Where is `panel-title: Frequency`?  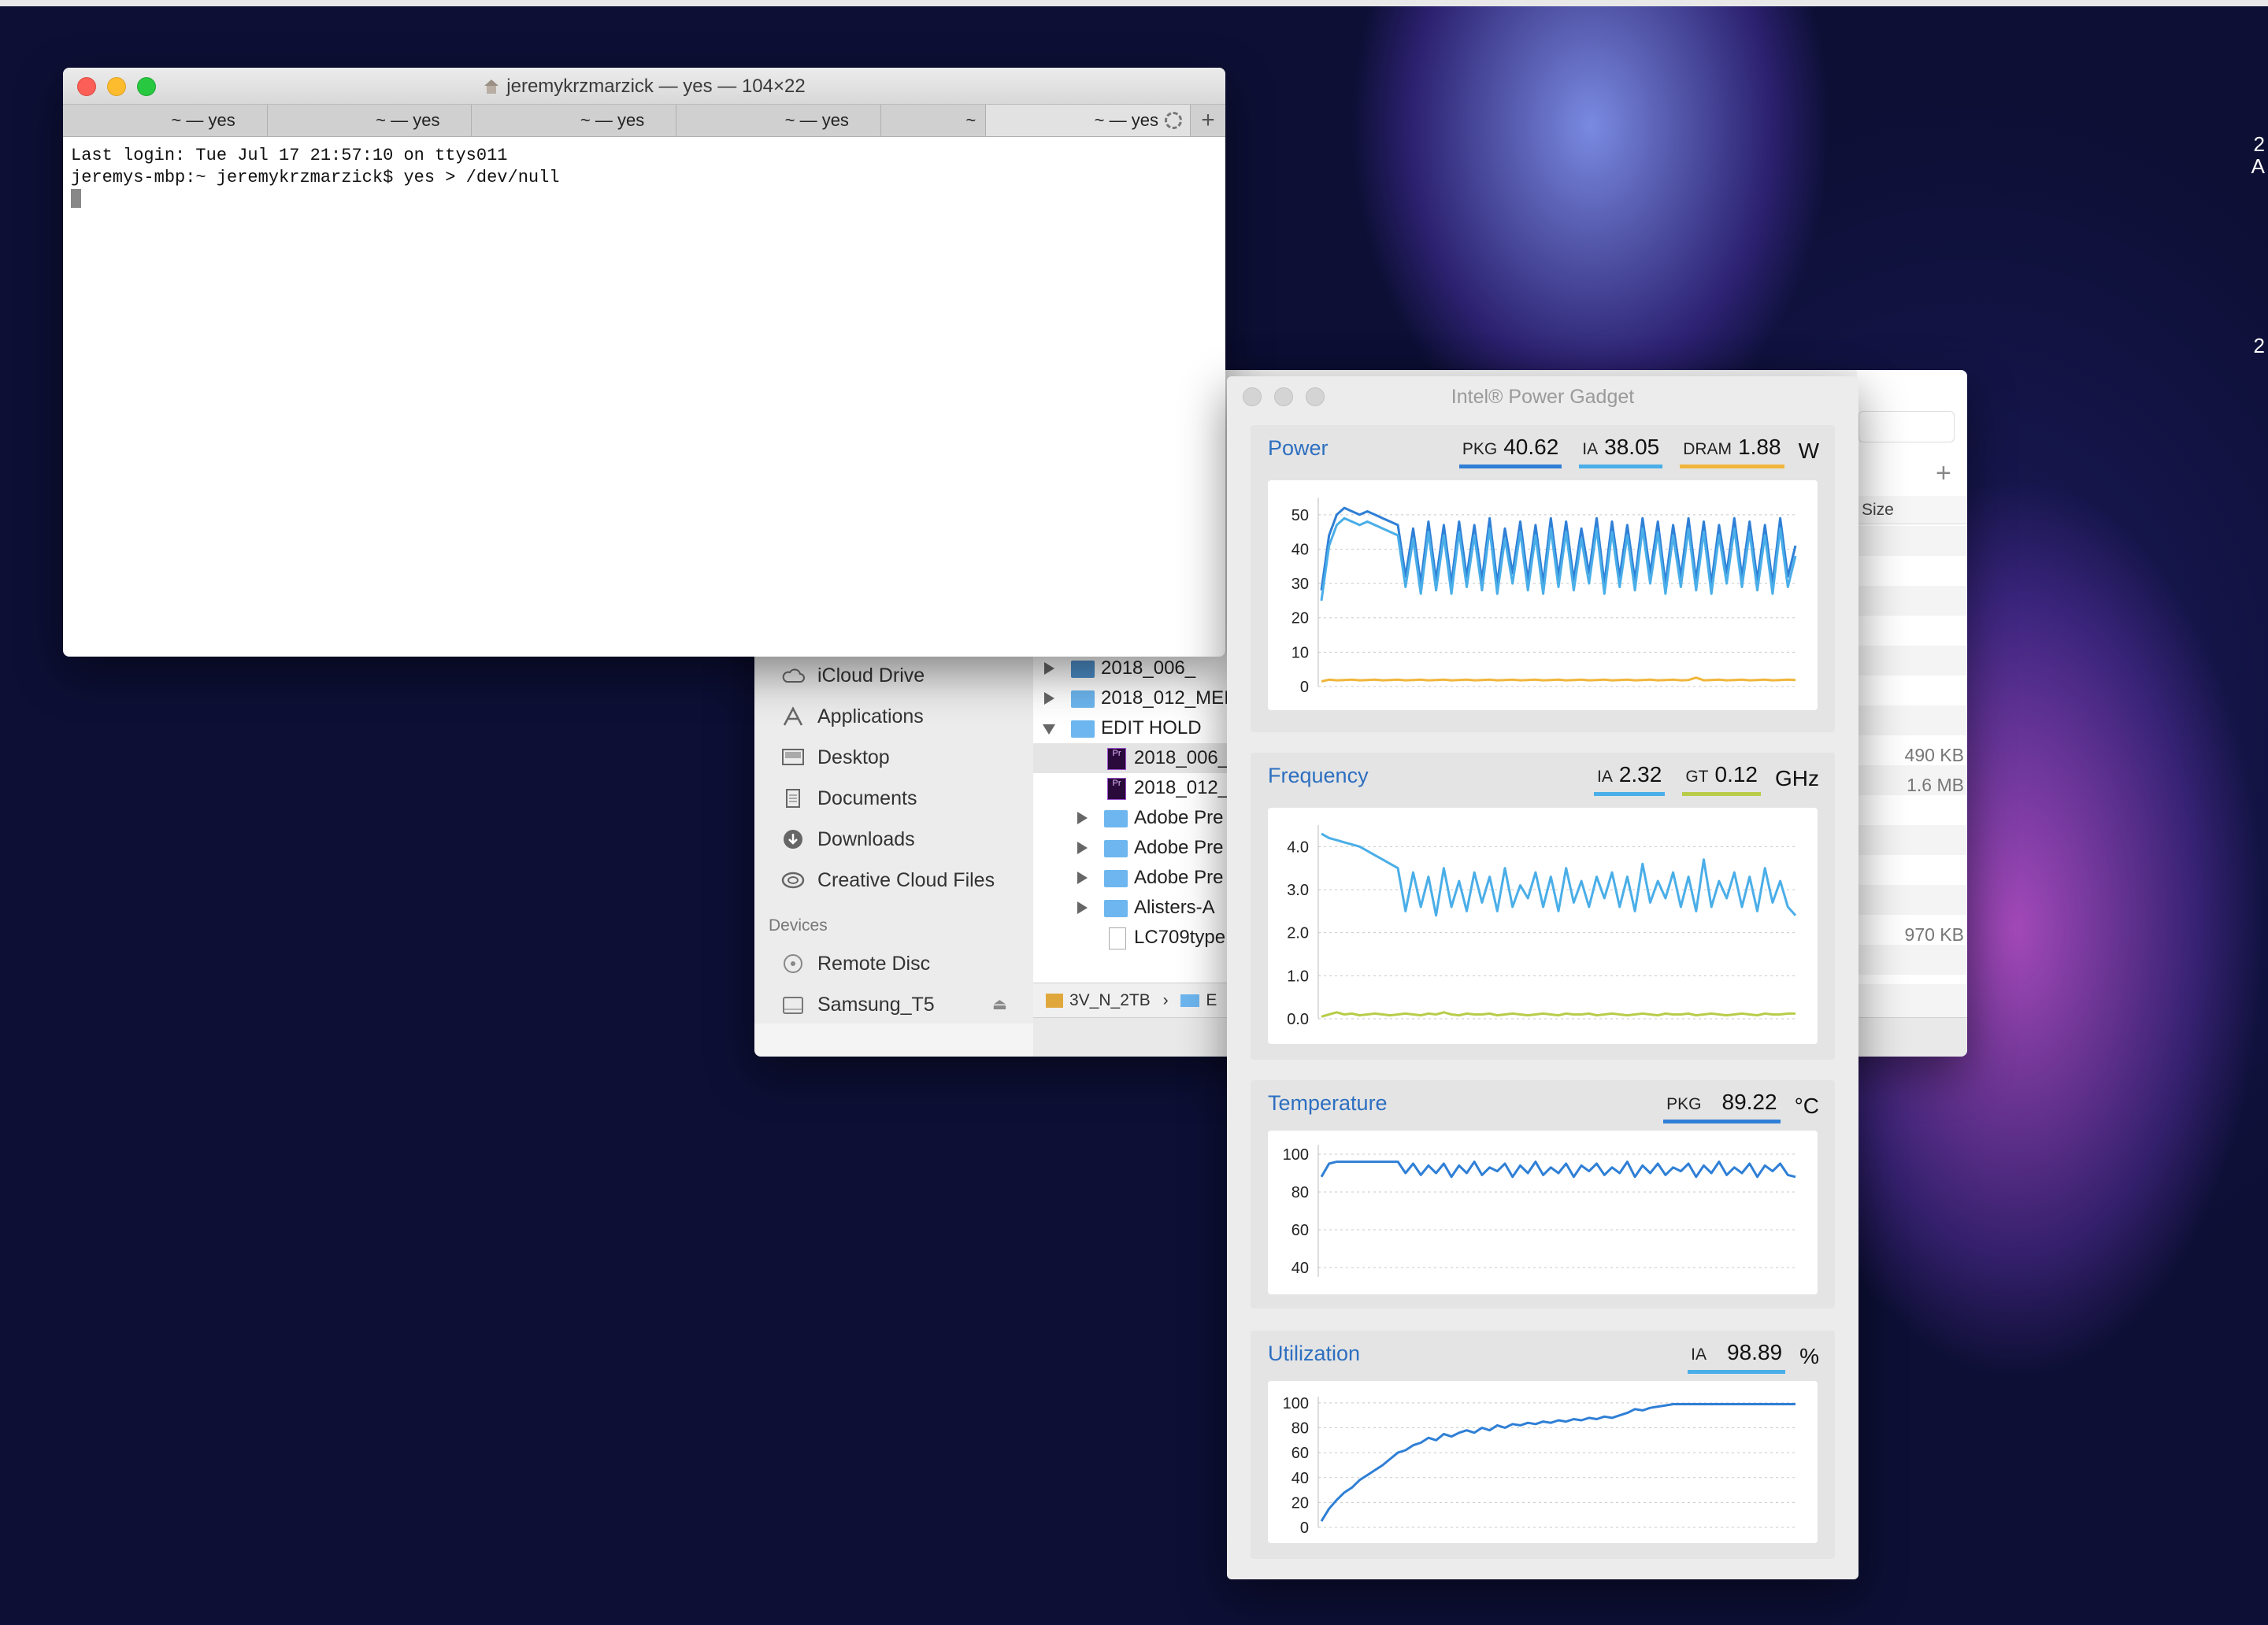 panel-title: Frequency is located at coordinates (1318, 775).